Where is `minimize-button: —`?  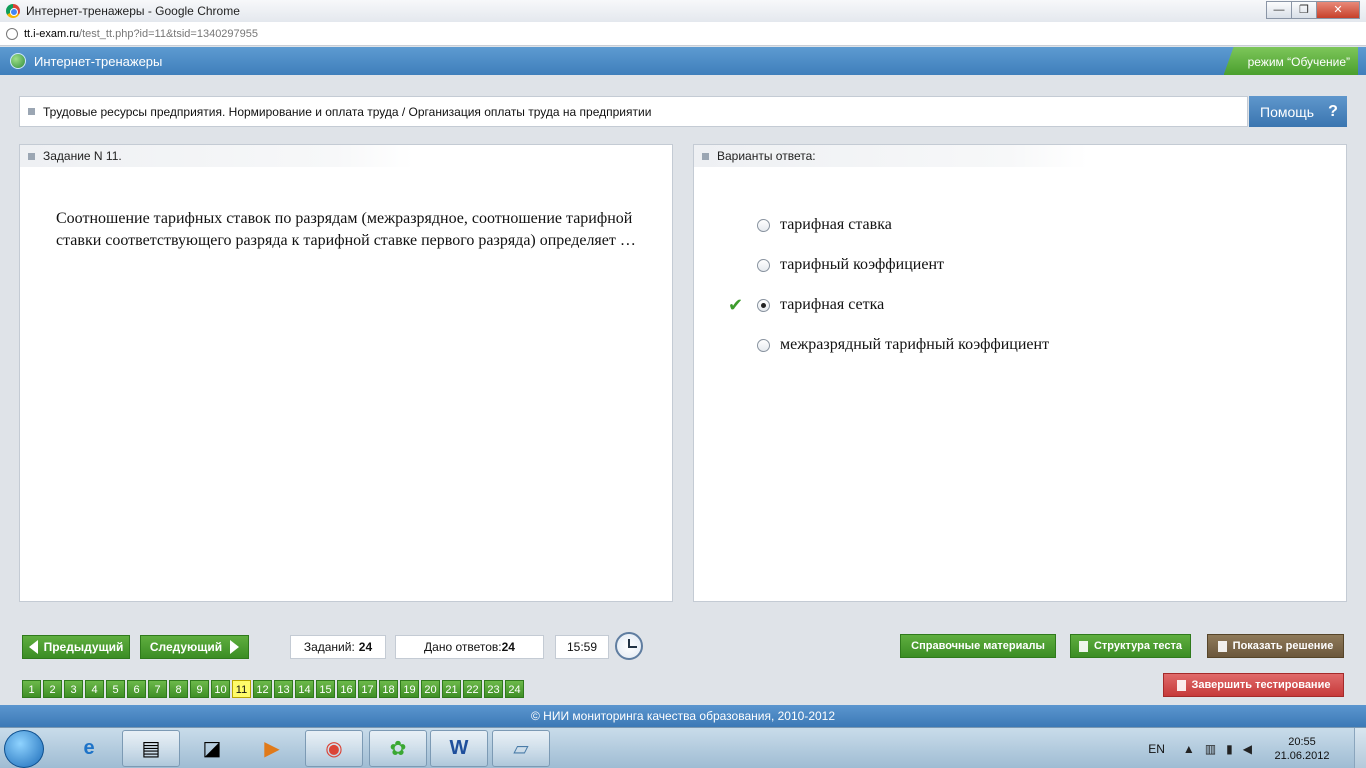 minimize-button: — is located at coordinates (1279, 10).